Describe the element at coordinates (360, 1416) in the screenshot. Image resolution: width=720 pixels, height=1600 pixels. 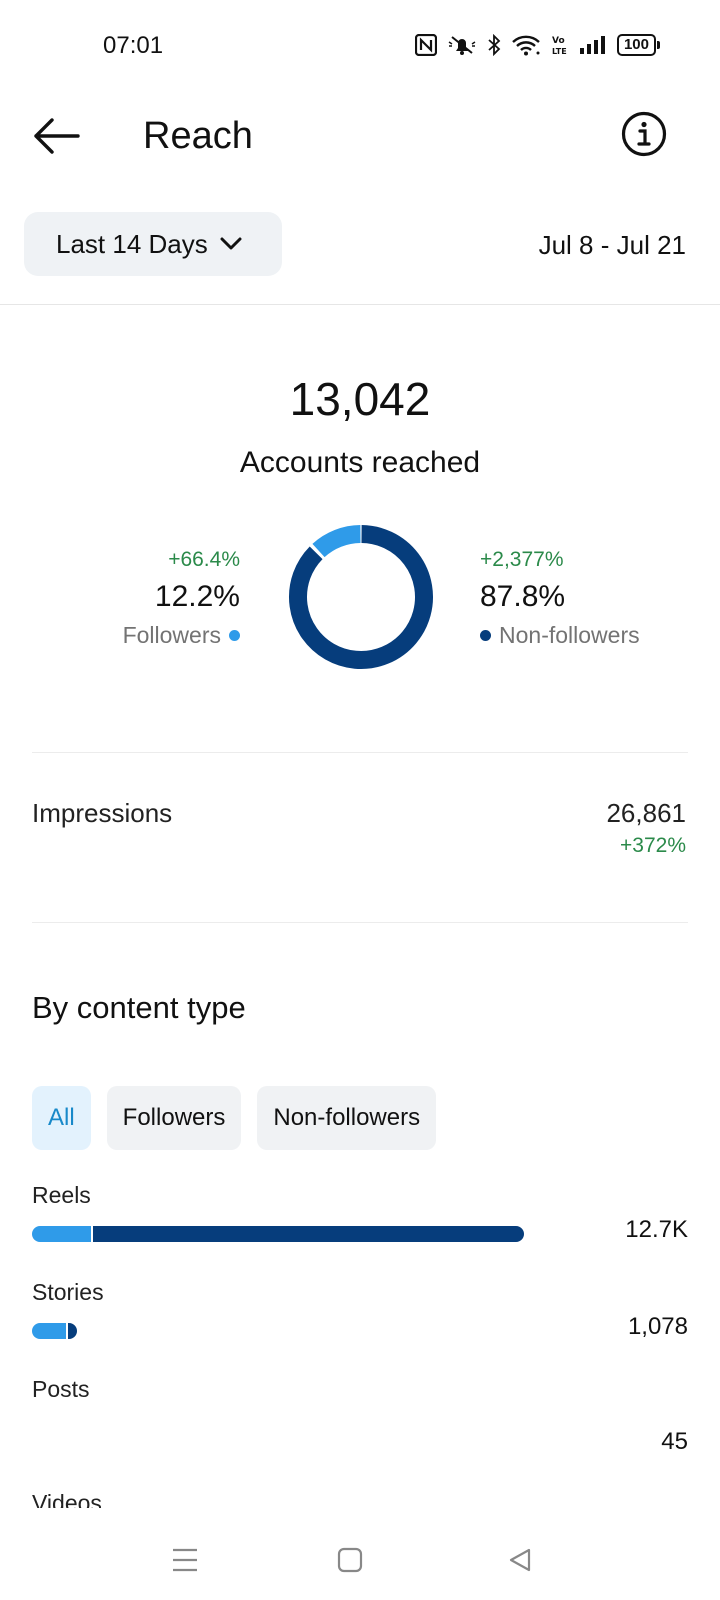
I see `content-type-row-posts: Posts 45` at that location.